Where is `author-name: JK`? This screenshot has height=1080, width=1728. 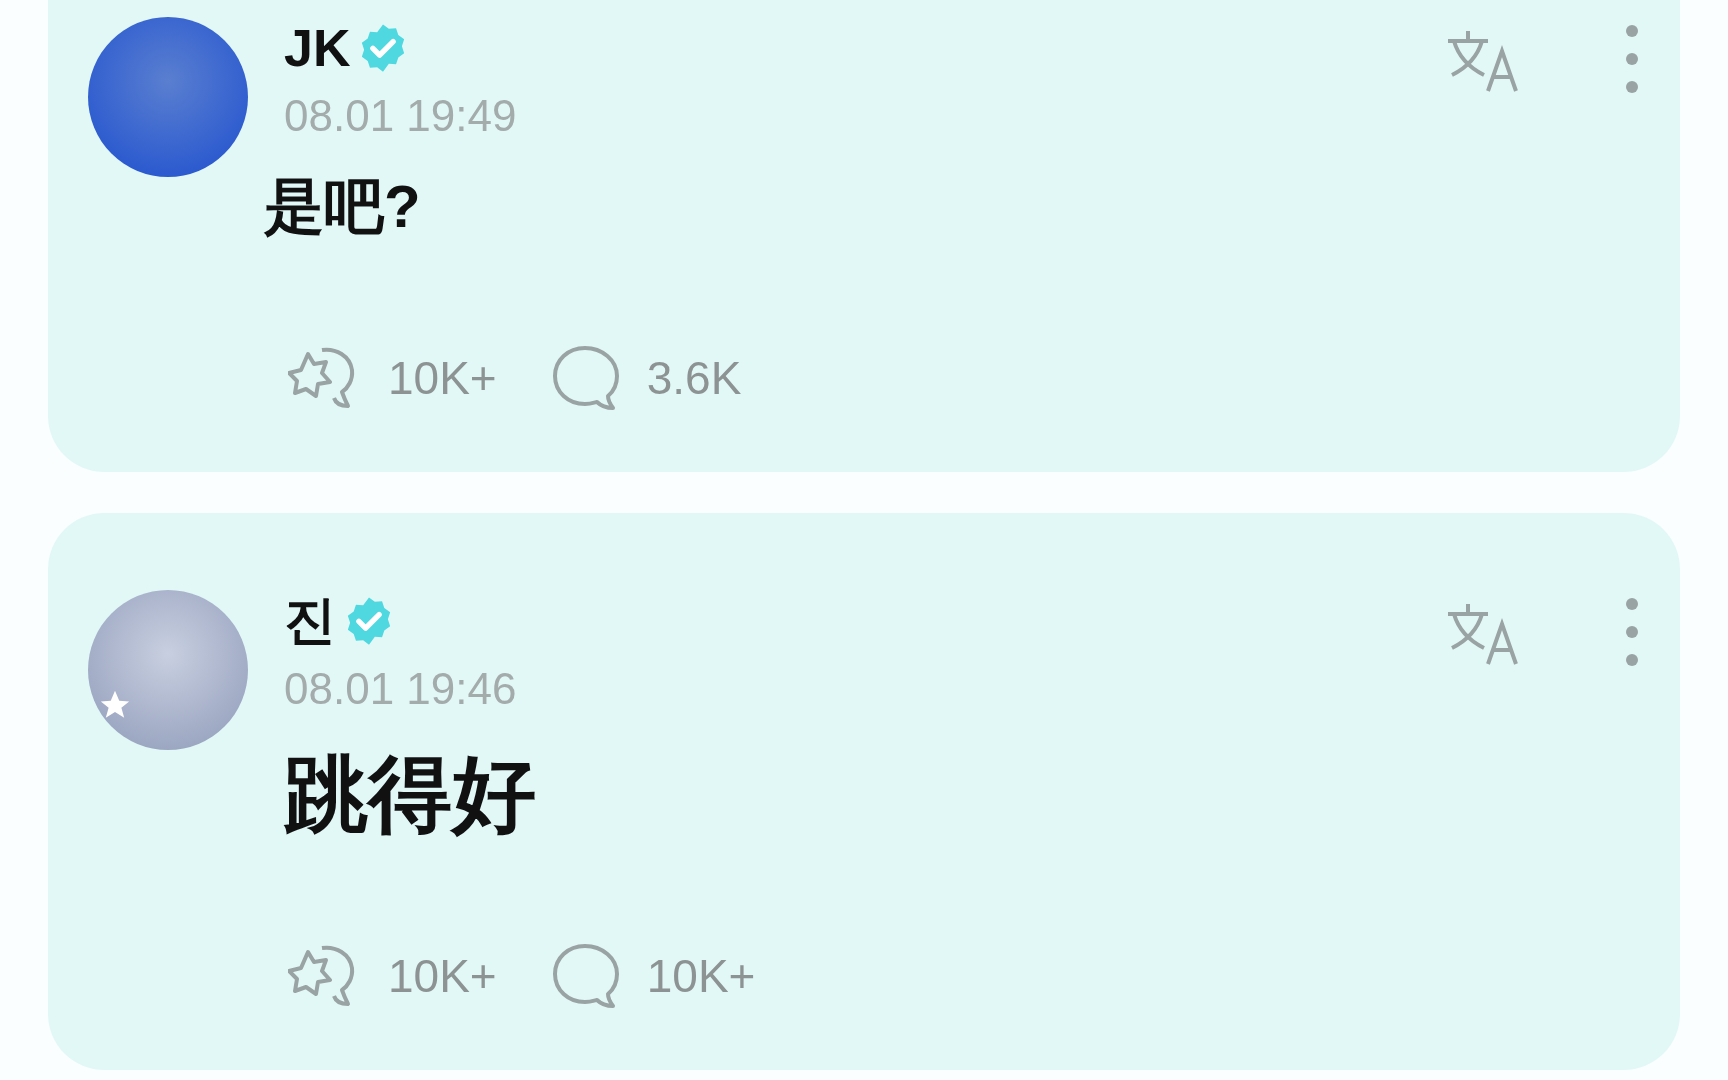 author-name: JK is located at coordinates (317, 48).